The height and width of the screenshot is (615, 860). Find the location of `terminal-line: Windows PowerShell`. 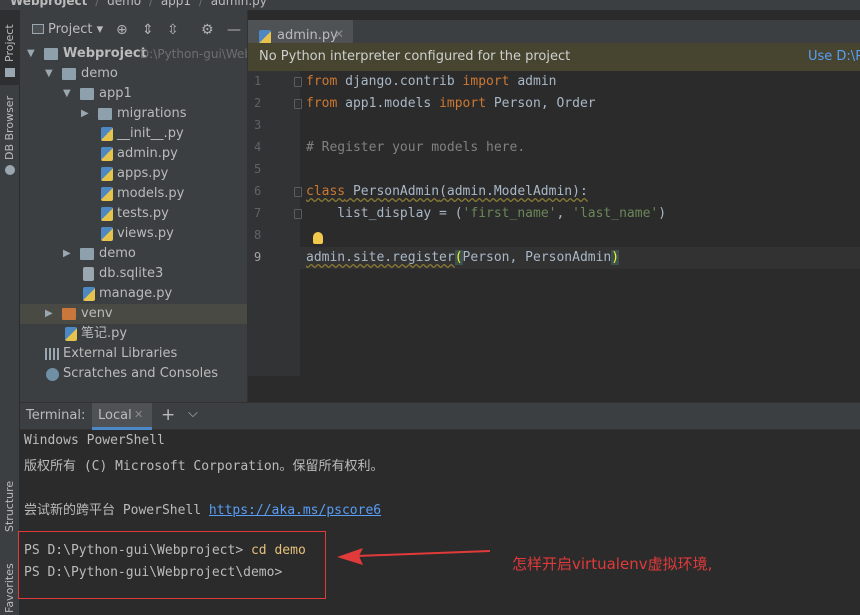

terminal-line: Windows PowerShell is located at coordinates (94, 440).